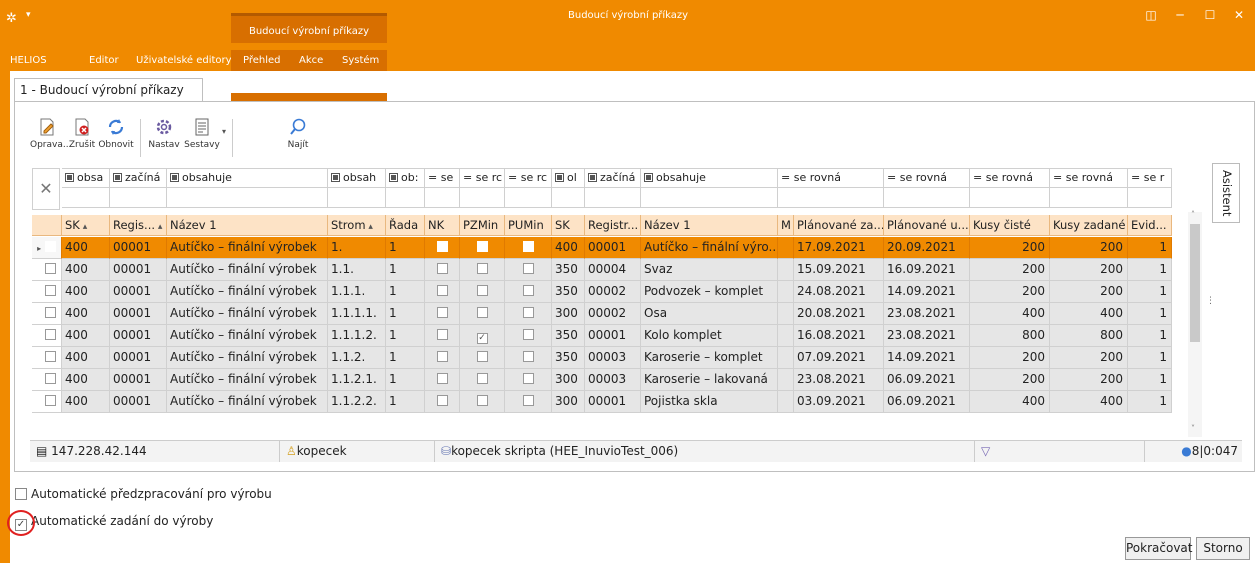 This screenshot has width=1255, height=563. Describe the element at coordinates (1010, 336) in the screenshot. I see `table-cell: 800` at that location.